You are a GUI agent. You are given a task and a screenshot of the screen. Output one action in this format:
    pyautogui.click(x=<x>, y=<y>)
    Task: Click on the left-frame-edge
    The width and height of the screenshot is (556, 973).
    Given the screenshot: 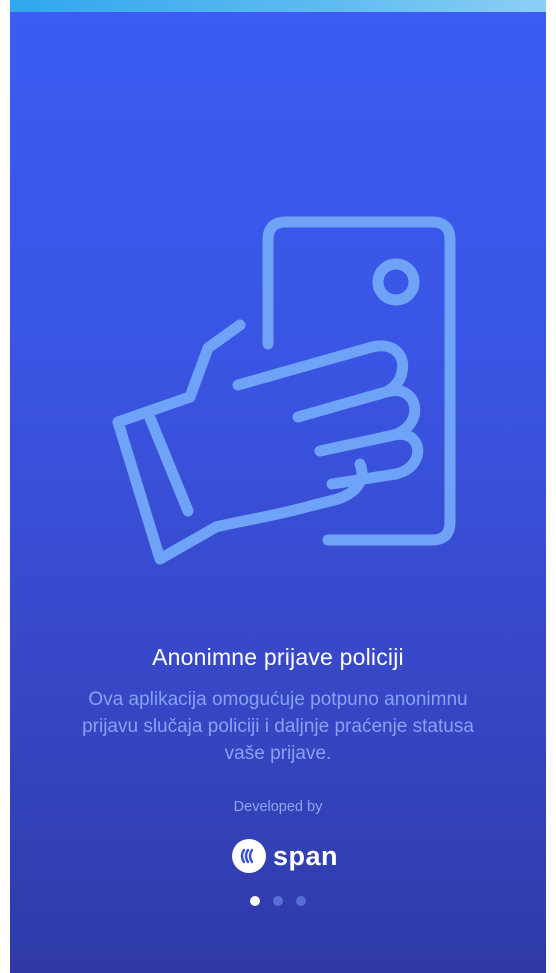 What is the action you would take?
    pyautogui.click(x=5, y=486)
    